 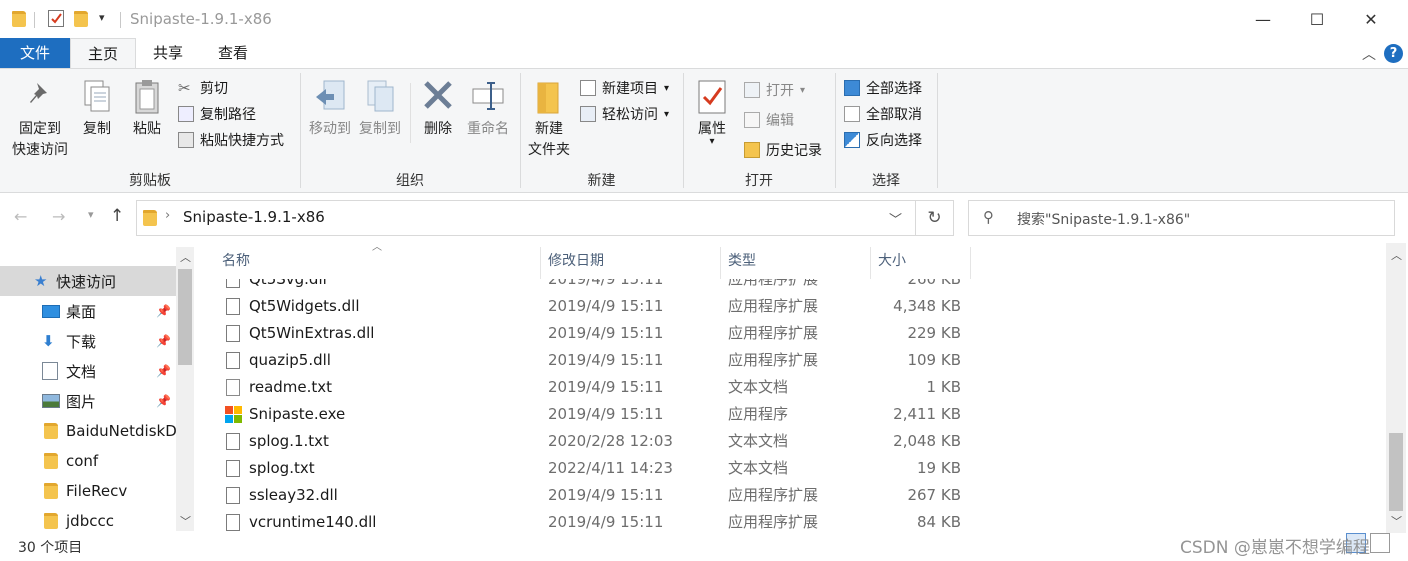 I want to click on large-icons-view-button, so click(x=1380, y=543).